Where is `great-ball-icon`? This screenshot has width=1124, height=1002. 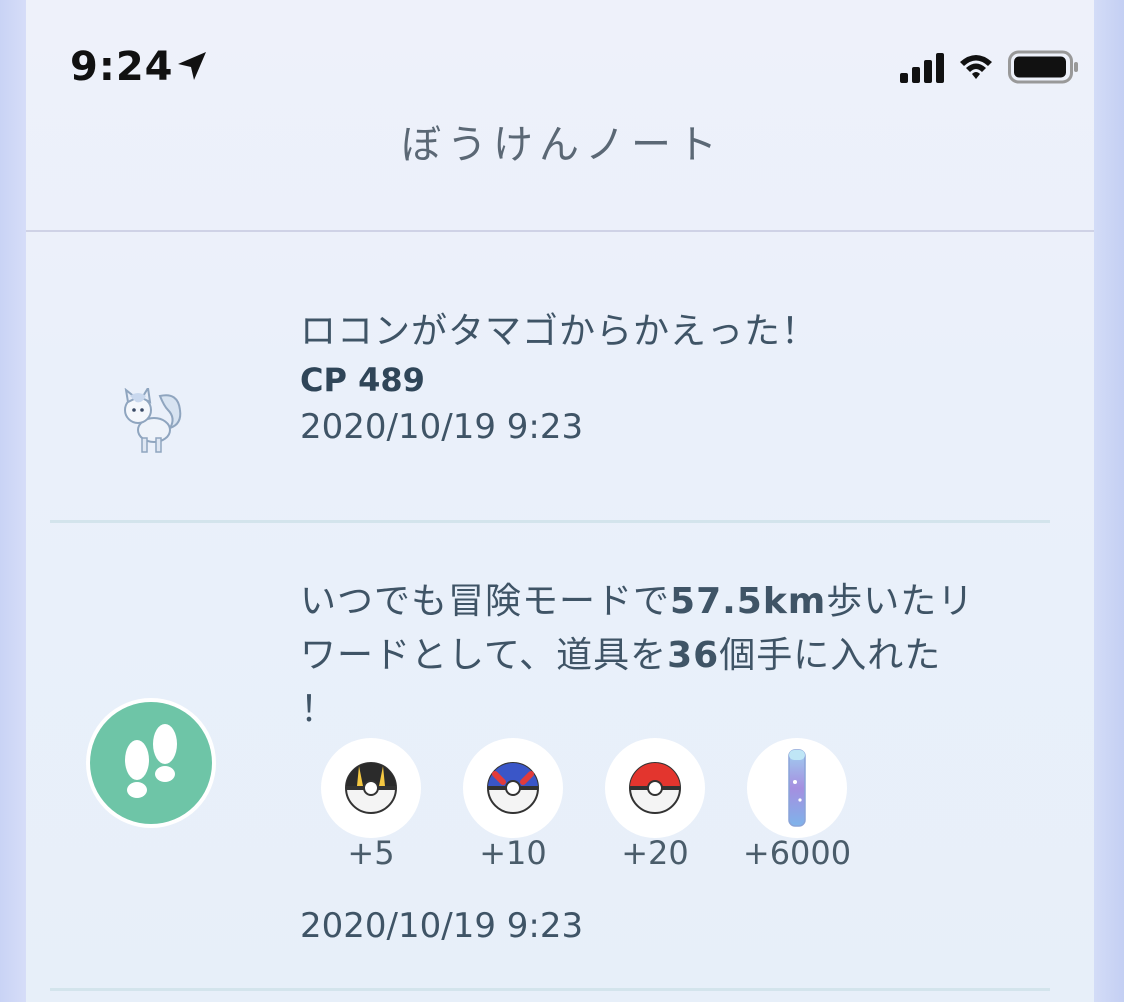 great-ball-icon is located at coordinates (513, 788).